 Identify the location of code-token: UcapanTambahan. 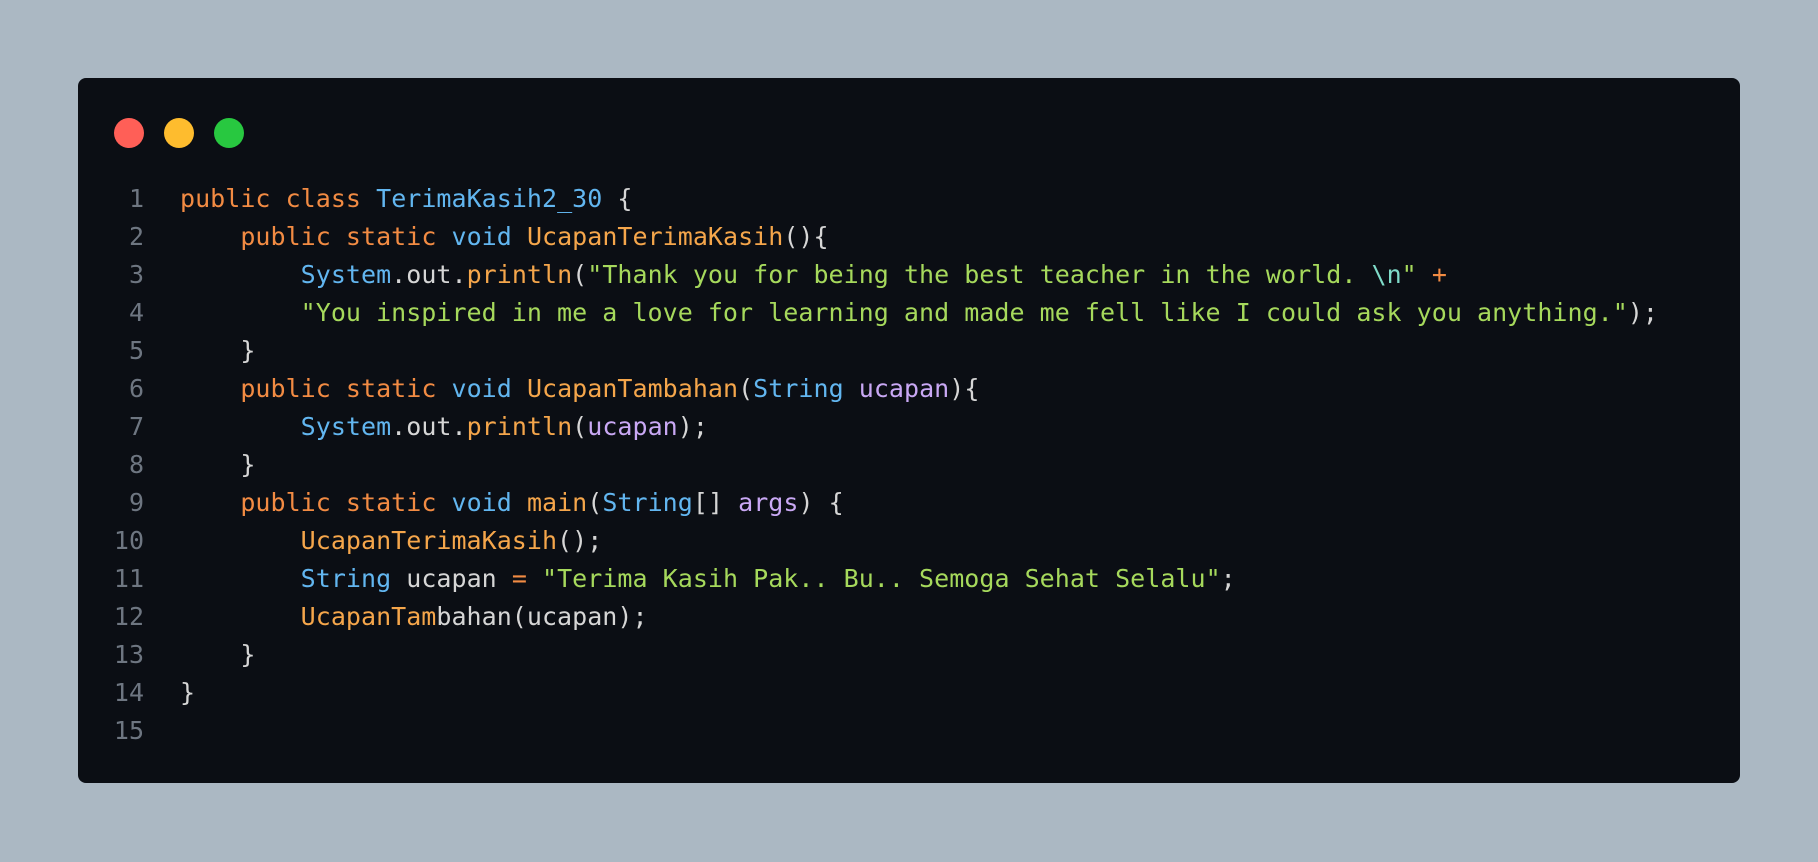
(632, 388).